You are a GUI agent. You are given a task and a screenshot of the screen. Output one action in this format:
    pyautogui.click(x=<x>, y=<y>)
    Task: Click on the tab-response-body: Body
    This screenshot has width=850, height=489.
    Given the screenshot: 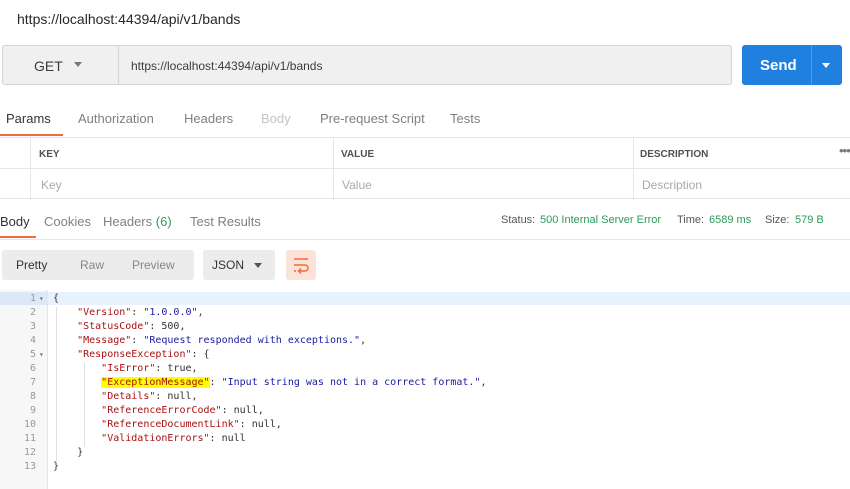 What is the action you would take?
    pyautogui.click(x=15, y=221)
    